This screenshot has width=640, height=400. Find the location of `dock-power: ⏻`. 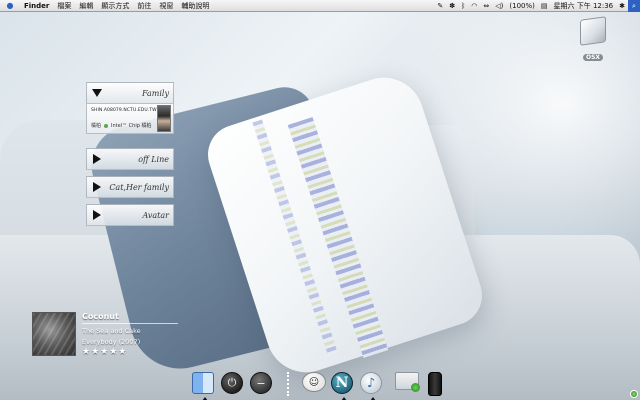

dock-power: ⏻ is located at coordinates (233, 384).